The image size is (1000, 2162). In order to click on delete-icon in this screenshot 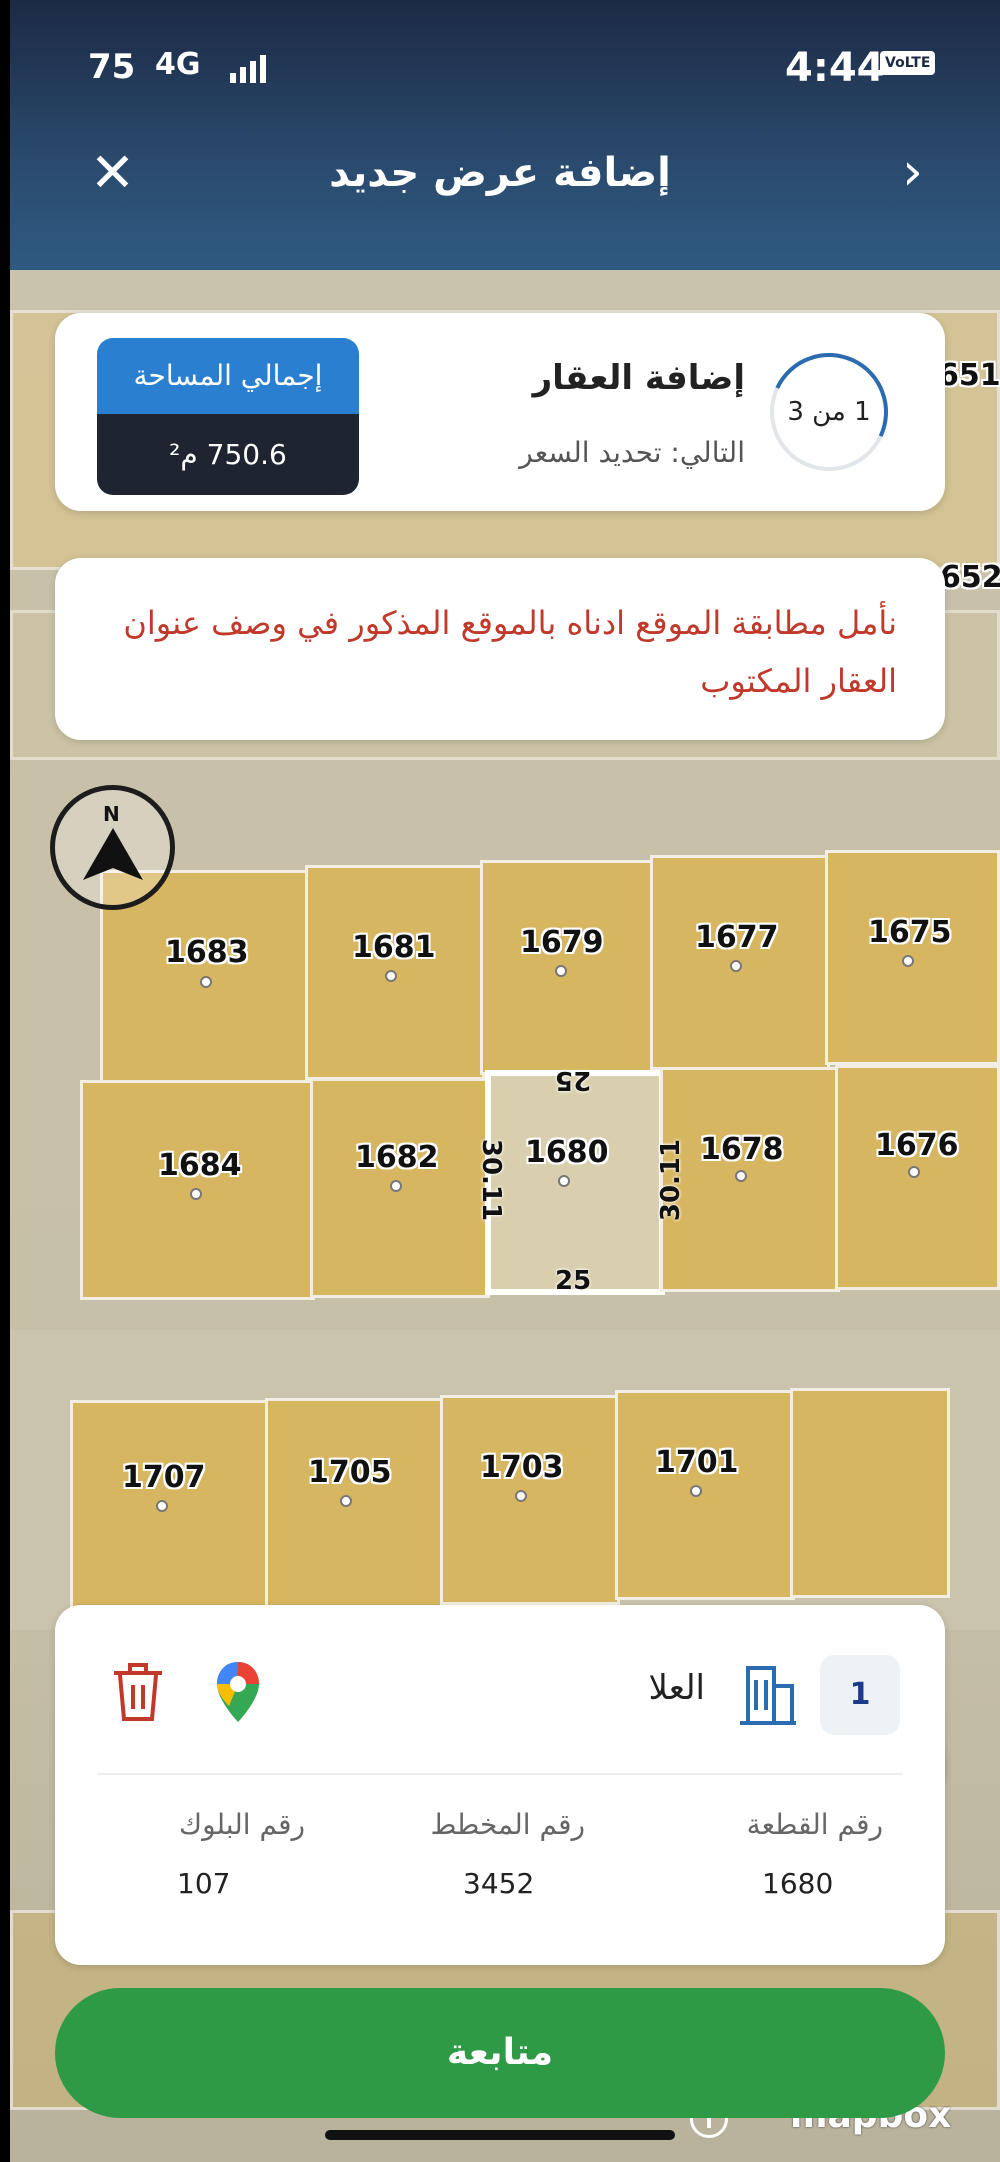, I will do `click(138, 1692)`.